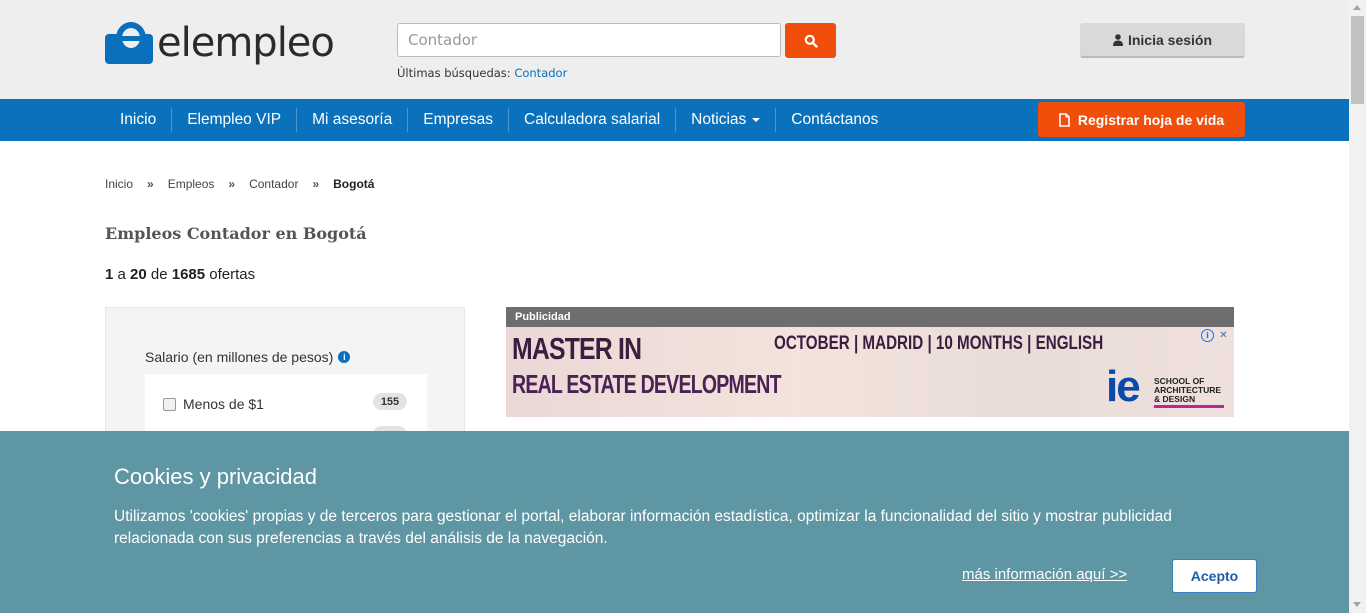 The width and height of the screenshot is (1366, 613). I want to click on search-button, so click(810, 40).